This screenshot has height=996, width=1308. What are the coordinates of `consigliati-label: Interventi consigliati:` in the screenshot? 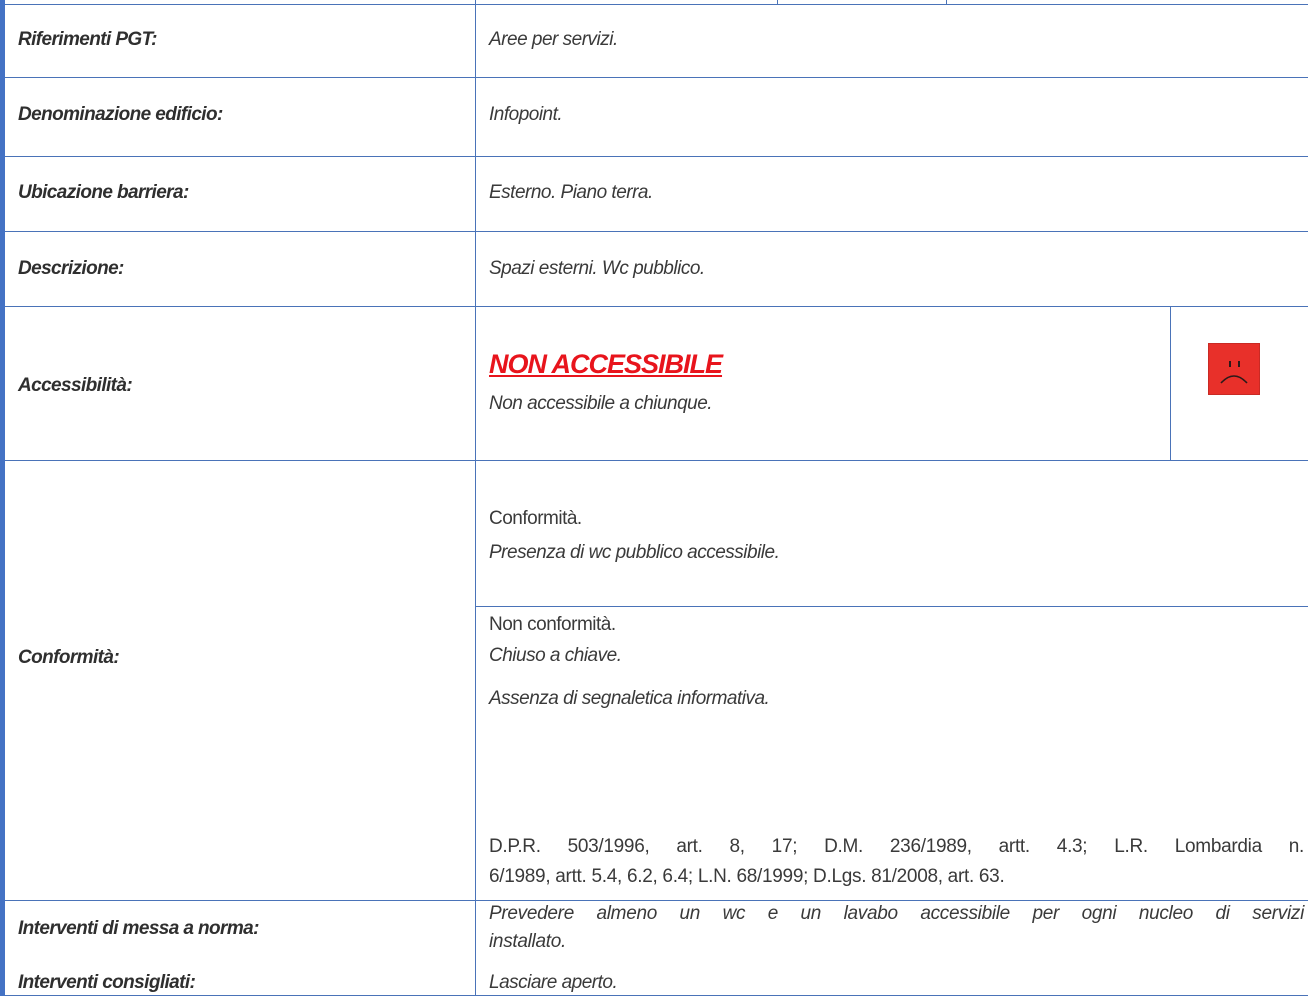 It's located at (107, 982).